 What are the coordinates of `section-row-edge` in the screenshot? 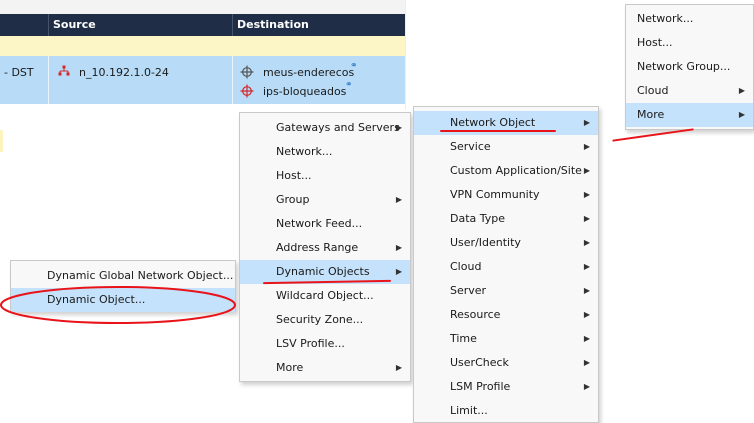 It's located at (1, 141).